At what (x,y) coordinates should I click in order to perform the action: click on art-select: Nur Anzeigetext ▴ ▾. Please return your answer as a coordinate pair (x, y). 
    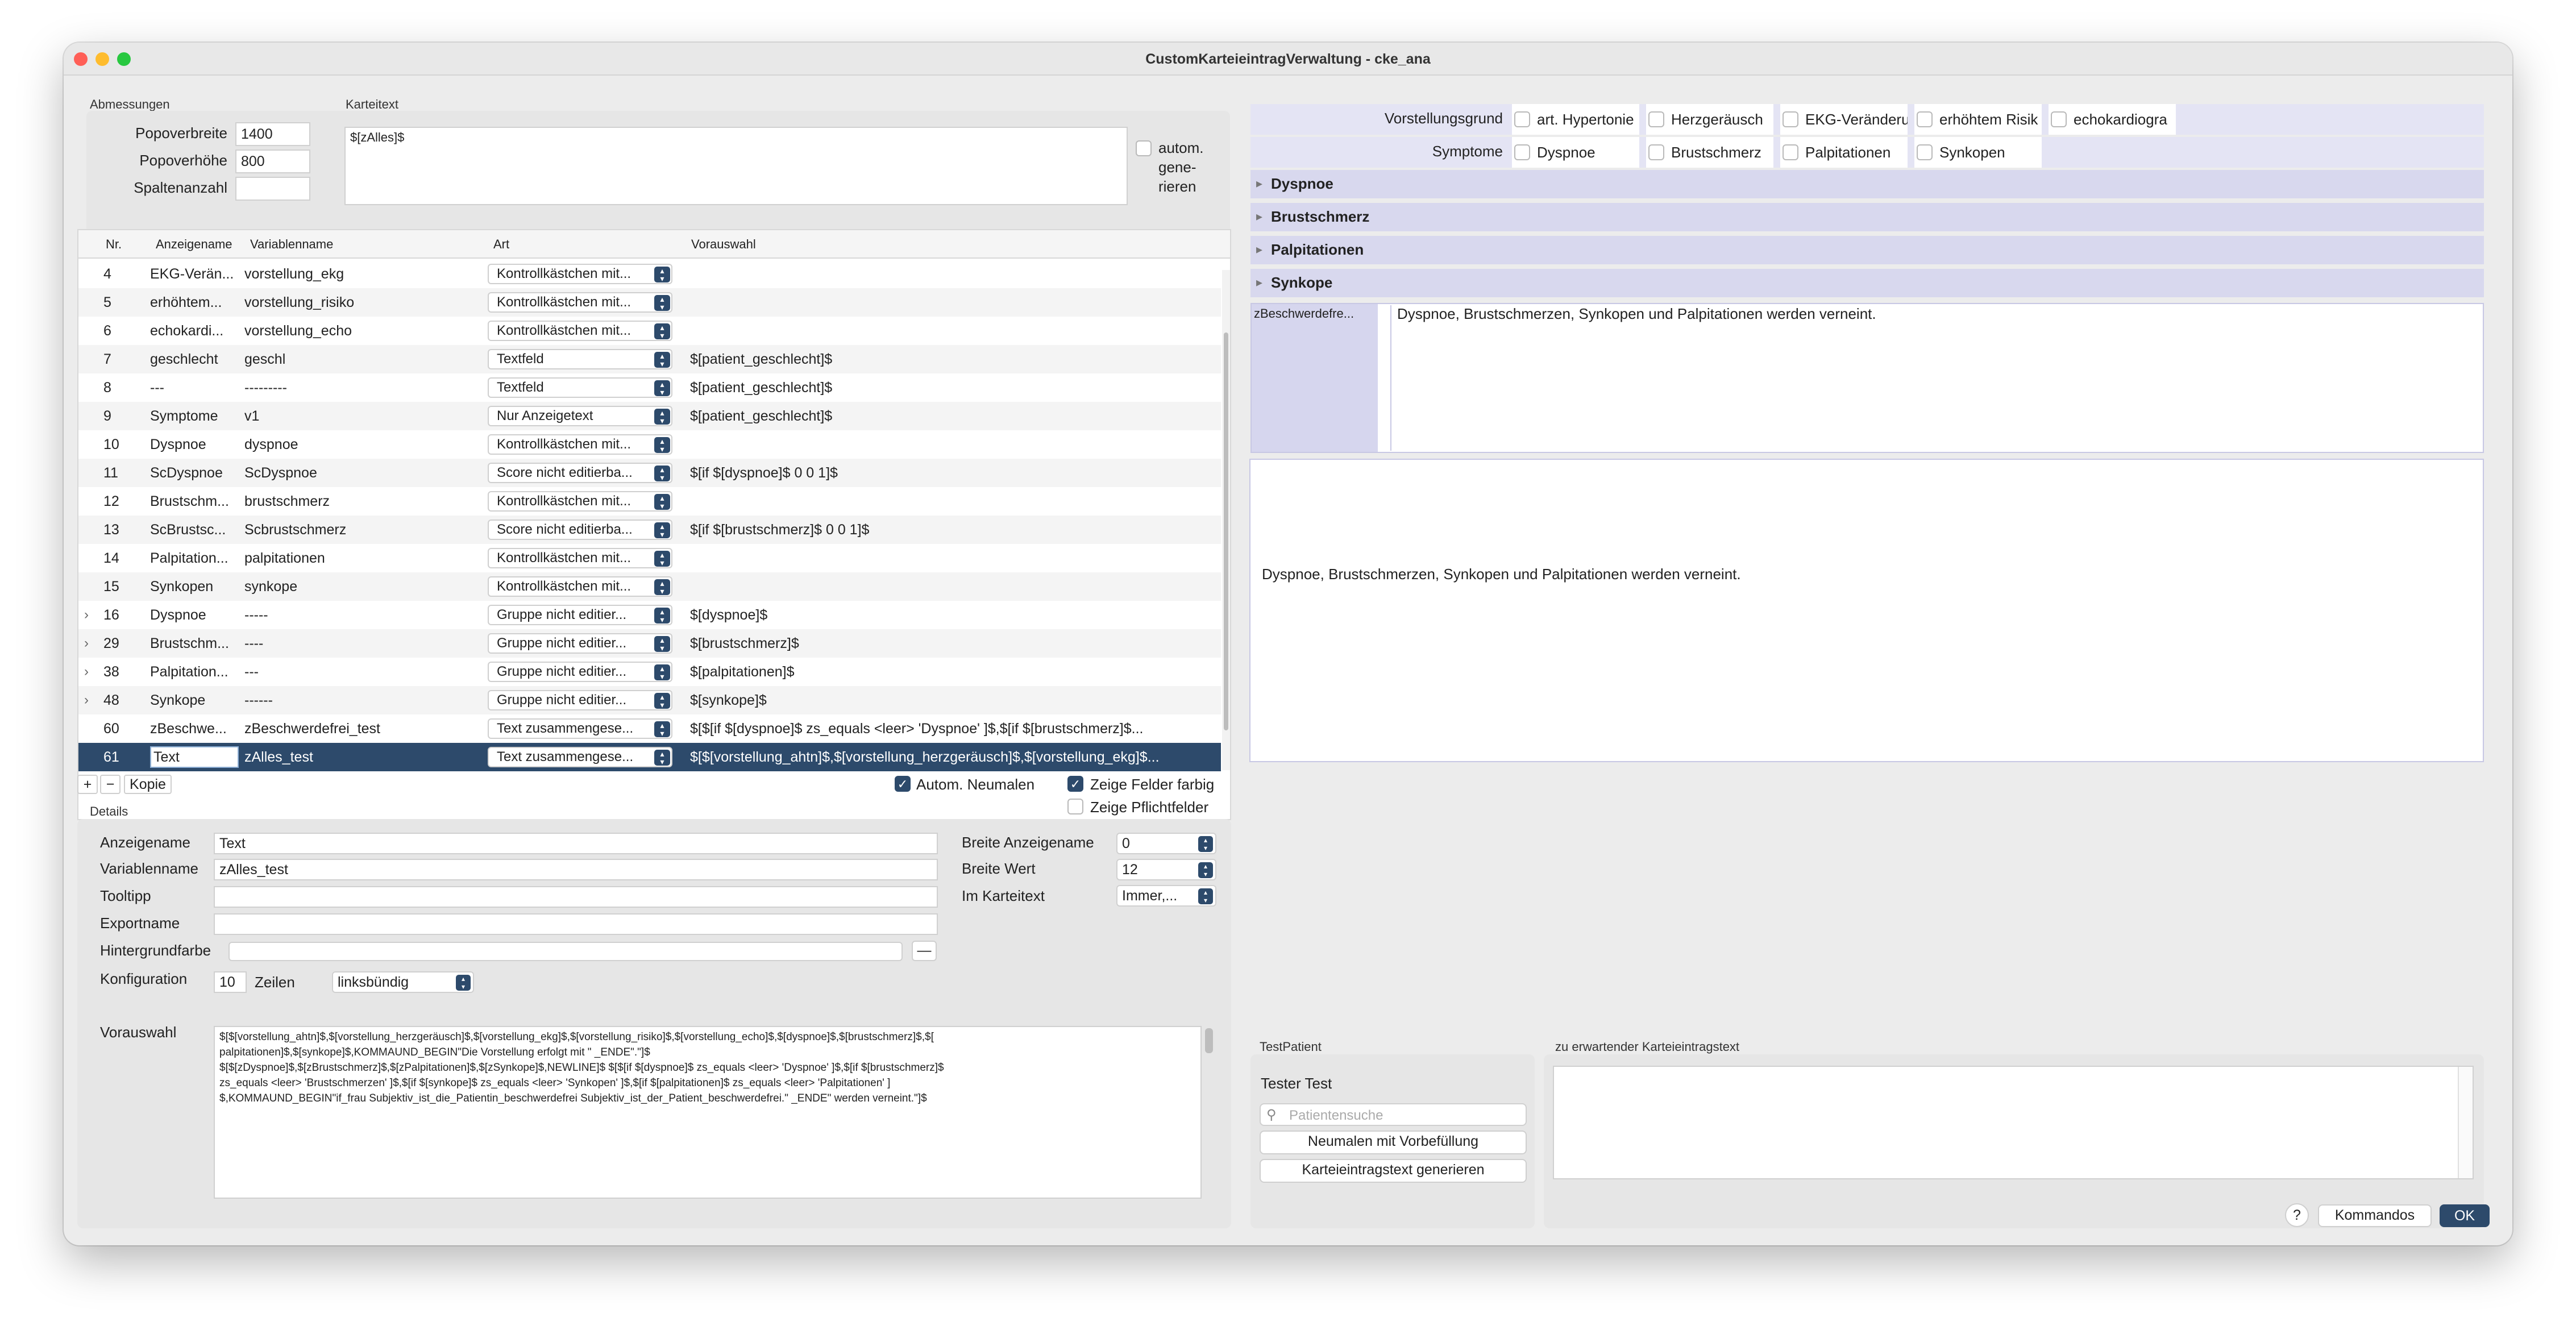
    Looking at the image, I should click on (580, 416).